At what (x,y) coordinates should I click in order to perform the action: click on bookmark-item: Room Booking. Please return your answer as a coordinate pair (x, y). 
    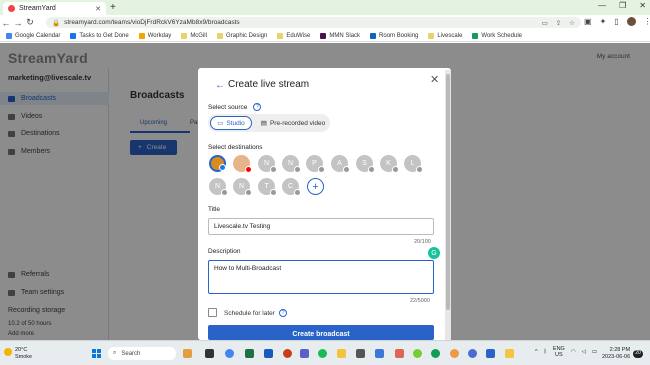
    Looking at the image, I should click on (394, 35).